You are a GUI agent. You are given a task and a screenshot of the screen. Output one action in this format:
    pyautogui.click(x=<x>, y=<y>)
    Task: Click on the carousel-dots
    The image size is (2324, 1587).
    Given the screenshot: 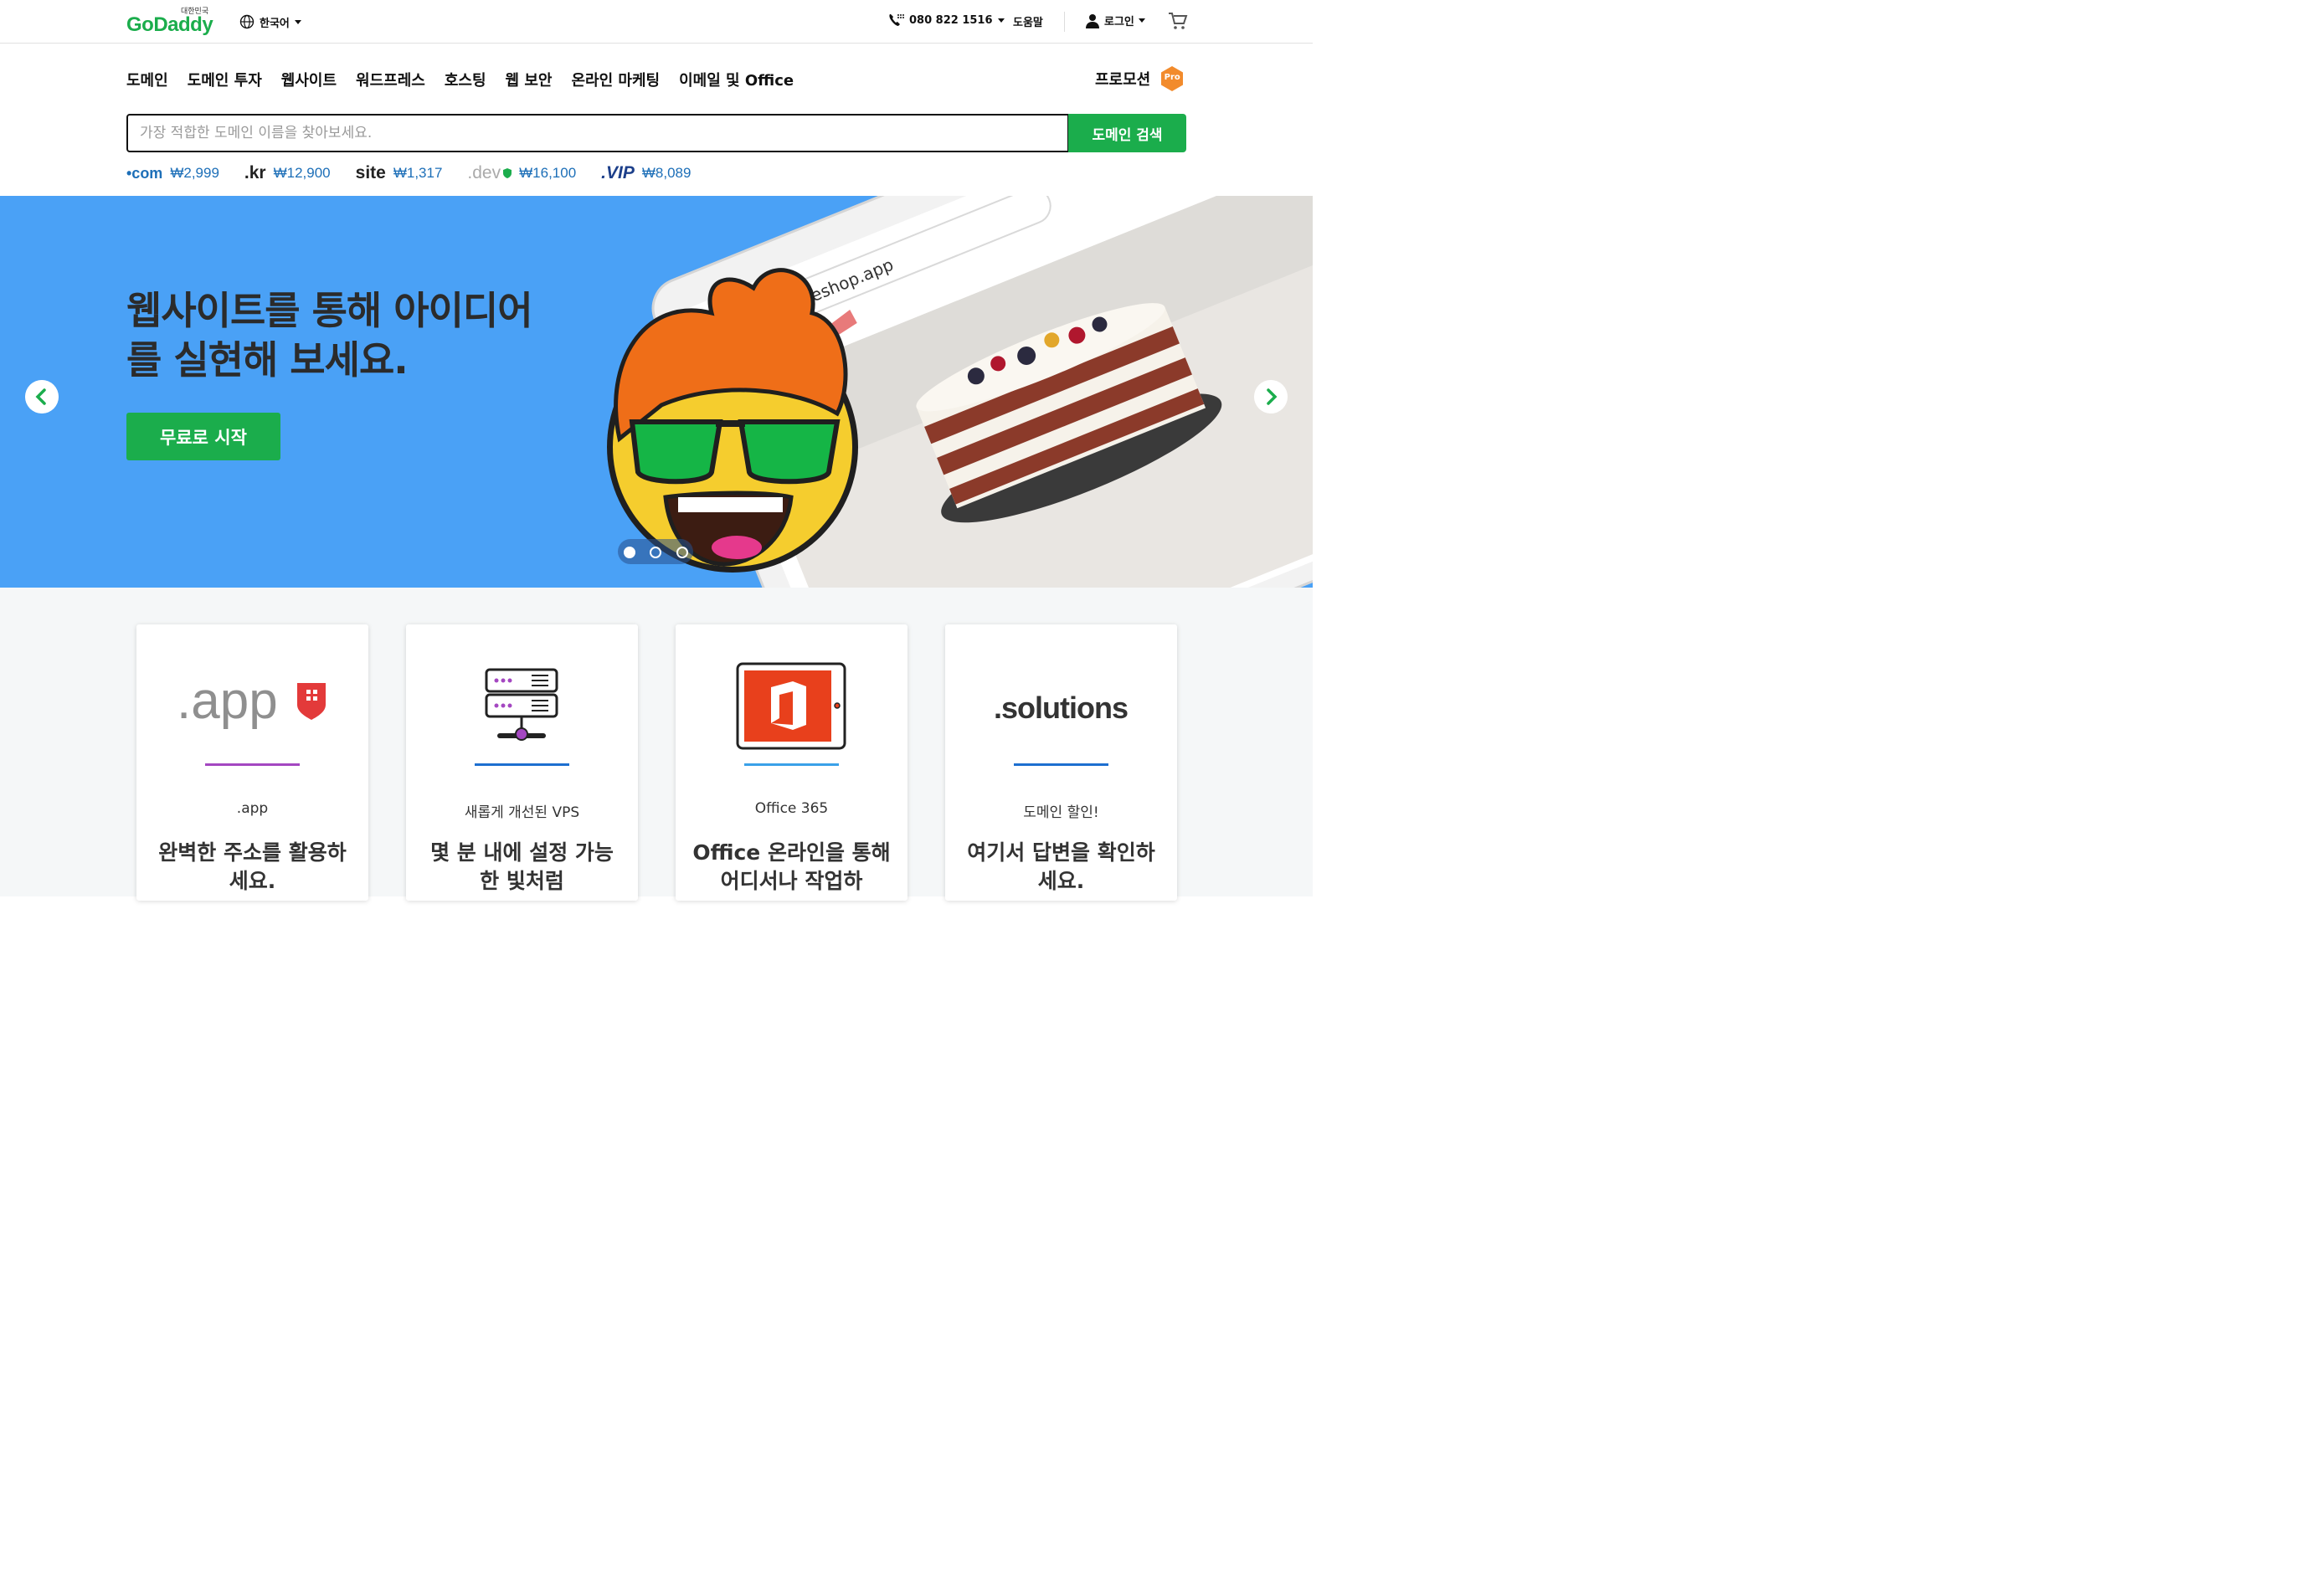 What is the action you would take?
    pyautogui.click(x=655, y=551)
    